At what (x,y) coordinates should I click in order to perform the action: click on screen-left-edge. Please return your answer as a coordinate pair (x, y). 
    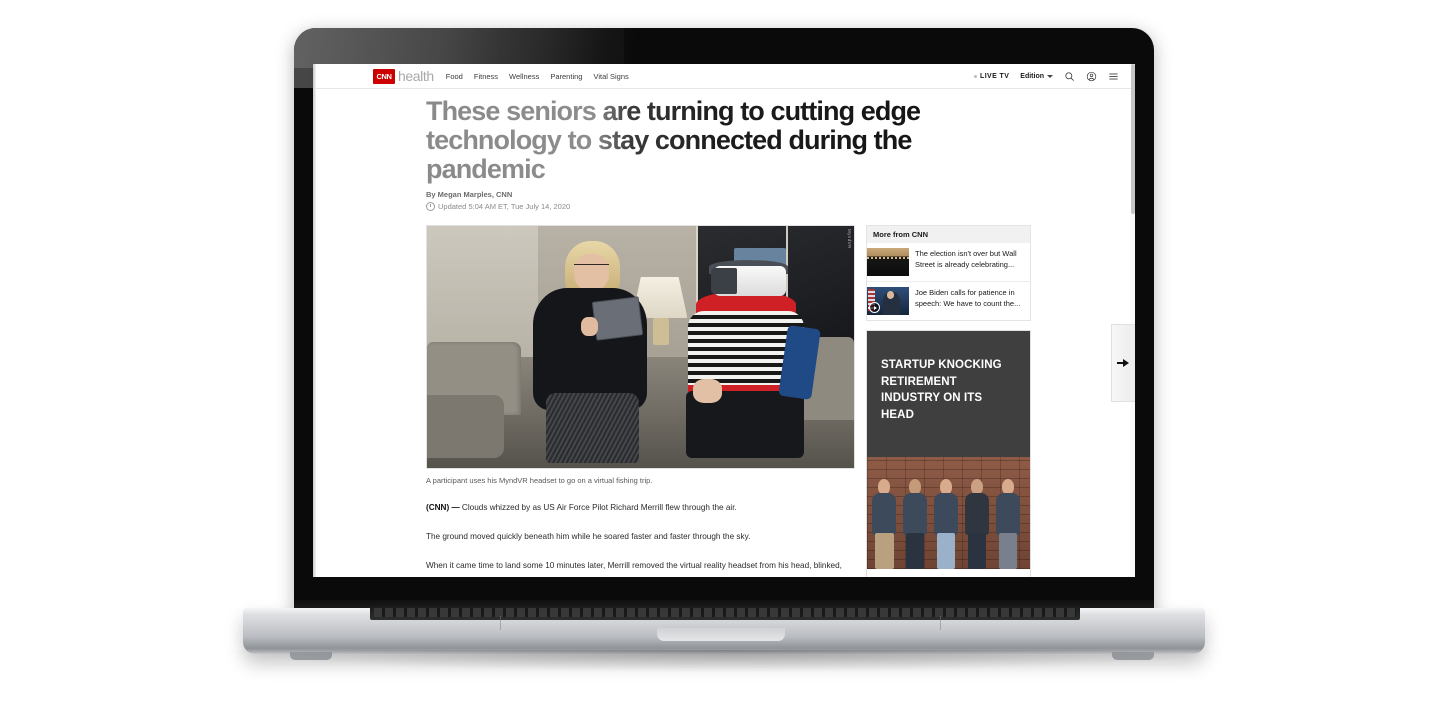
    Looking at the image, I should click on (314, 320).